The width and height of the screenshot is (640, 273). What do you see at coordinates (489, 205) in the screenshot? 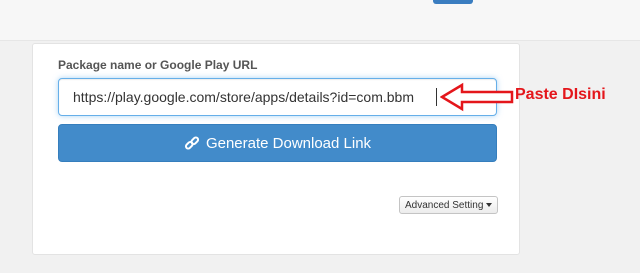
I see `caret-down-icon` at bounding box center [489, 205].